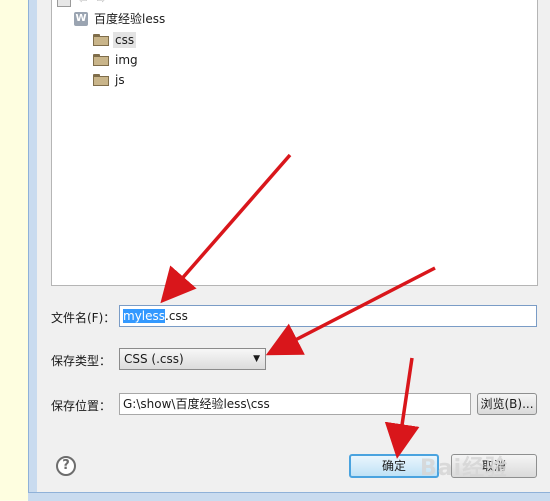  What do you see at coordinates (350, 311) in the screenshot?
I see `arrow-to-type` at bounding box center [350, 311].